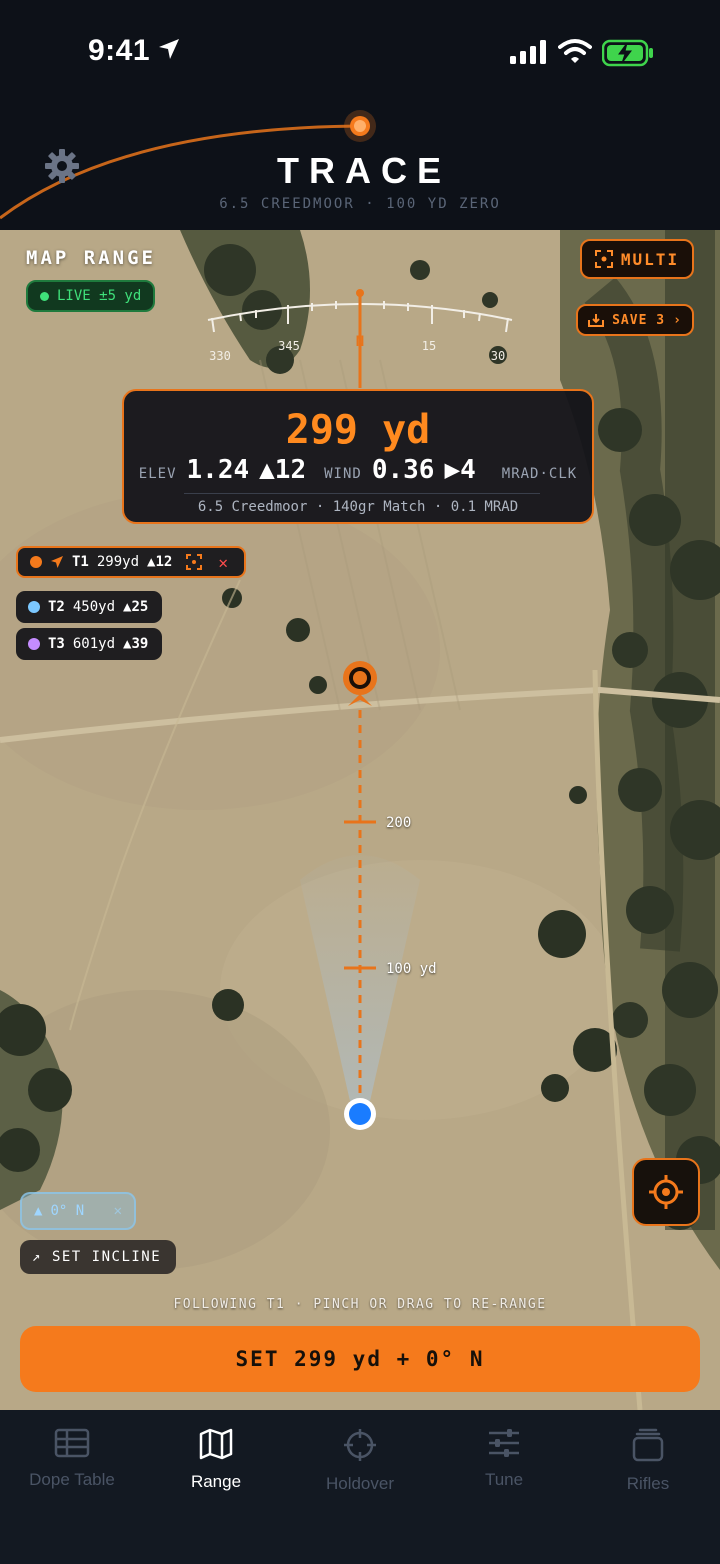  Describe the element at coordinates (216, 1444) in the screenshot. I see `map-icon` at that location.